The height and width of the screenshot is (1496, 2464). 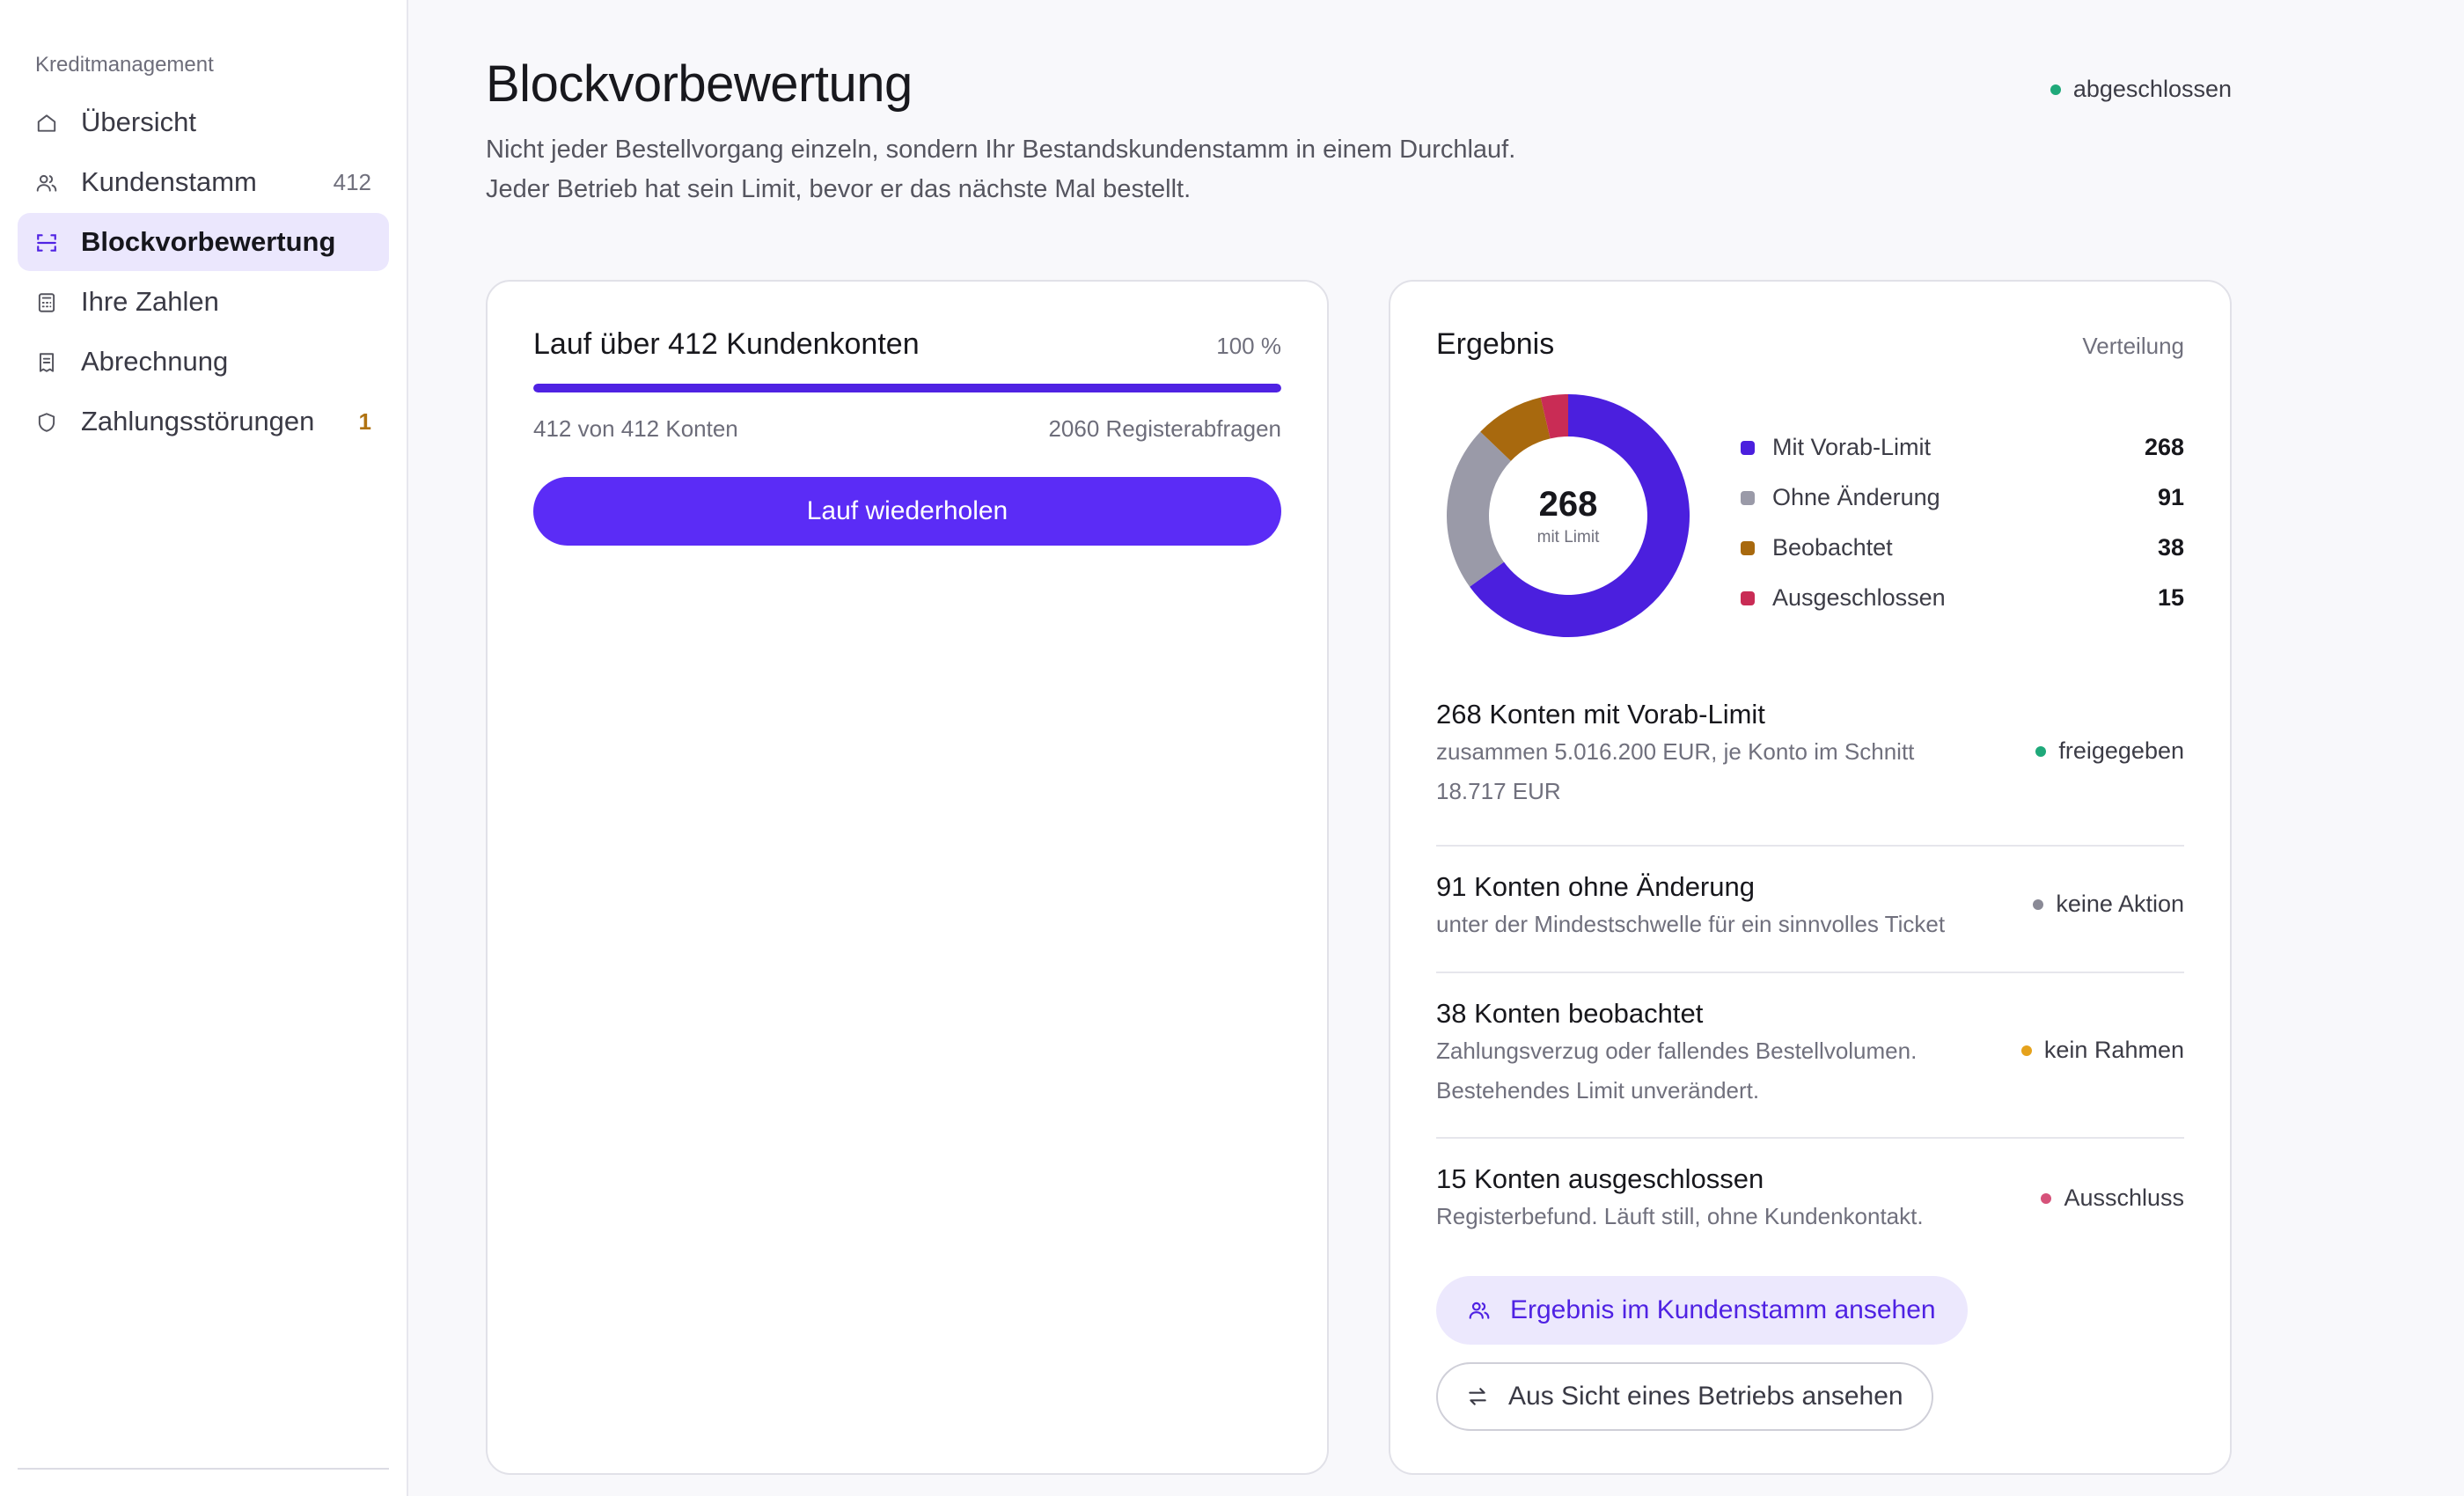 I want to click on shield-icon, so click(x=46, y=423).